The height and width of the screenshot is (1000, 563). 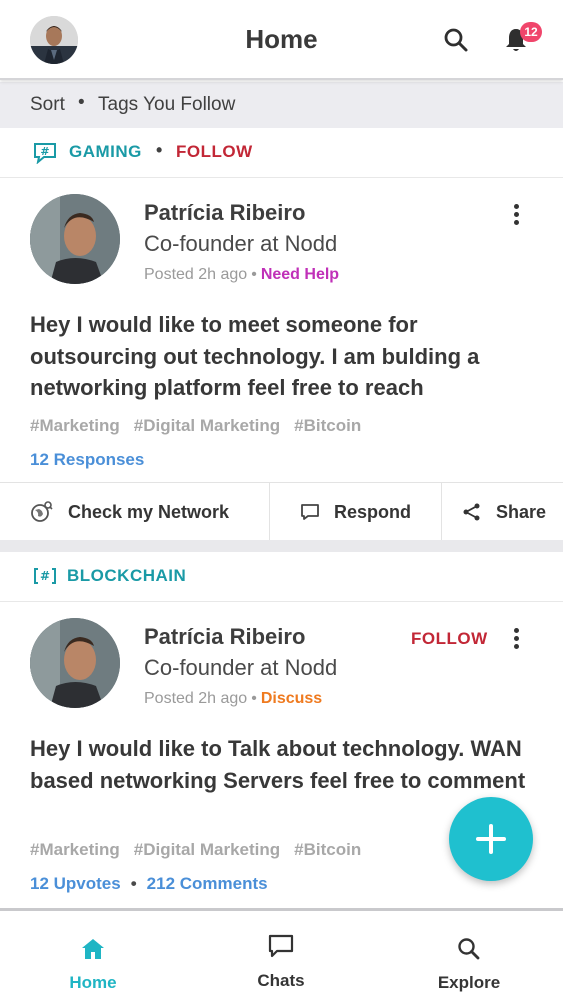 I want to click on check-network-label: Check my Network, so click(x=149, y=511).